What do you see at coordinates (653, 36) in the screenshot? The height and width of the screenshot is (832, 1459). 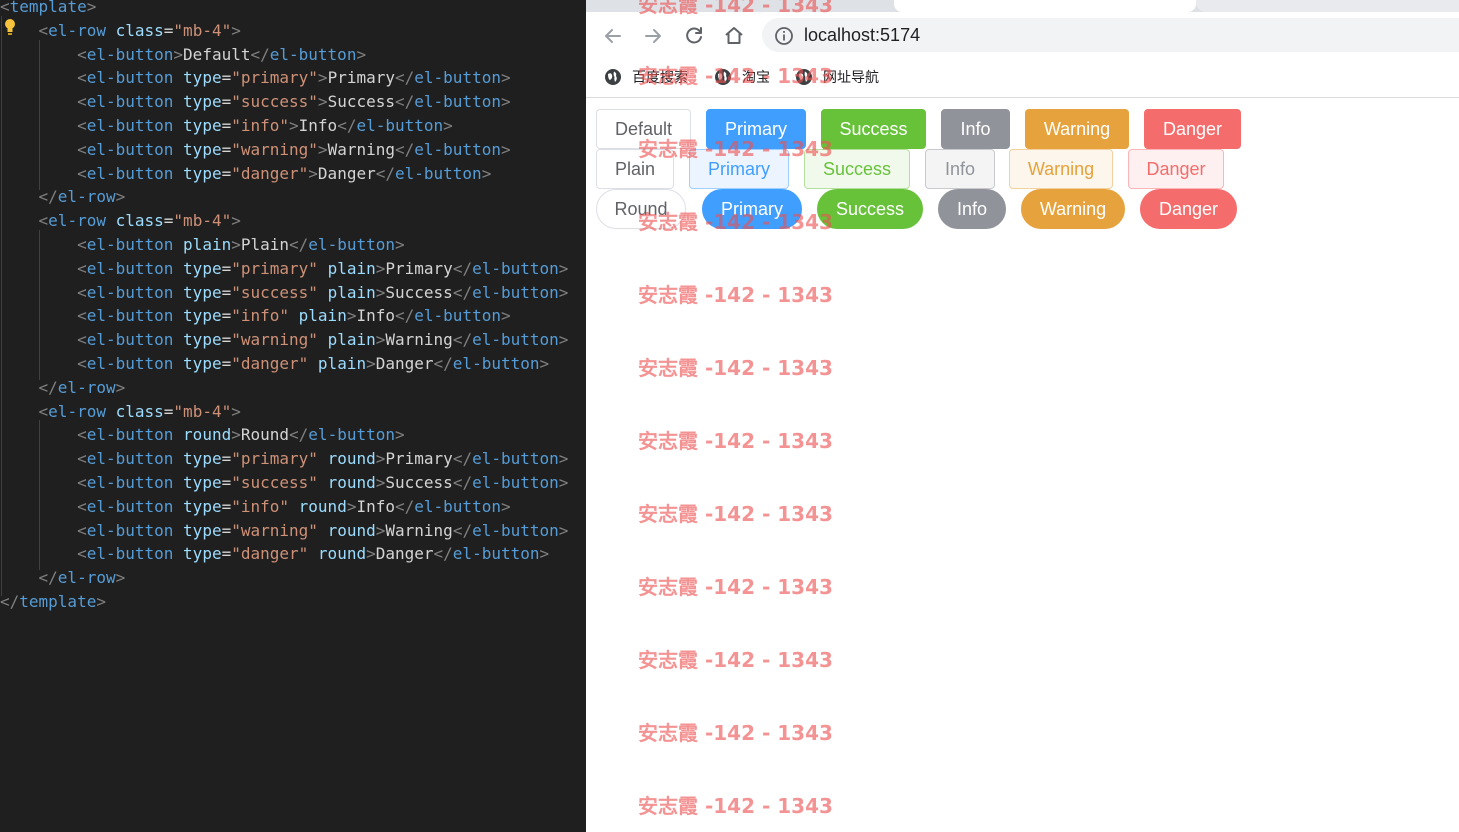 I see `forward-arrow-icon` at bounding box center [653, 36].